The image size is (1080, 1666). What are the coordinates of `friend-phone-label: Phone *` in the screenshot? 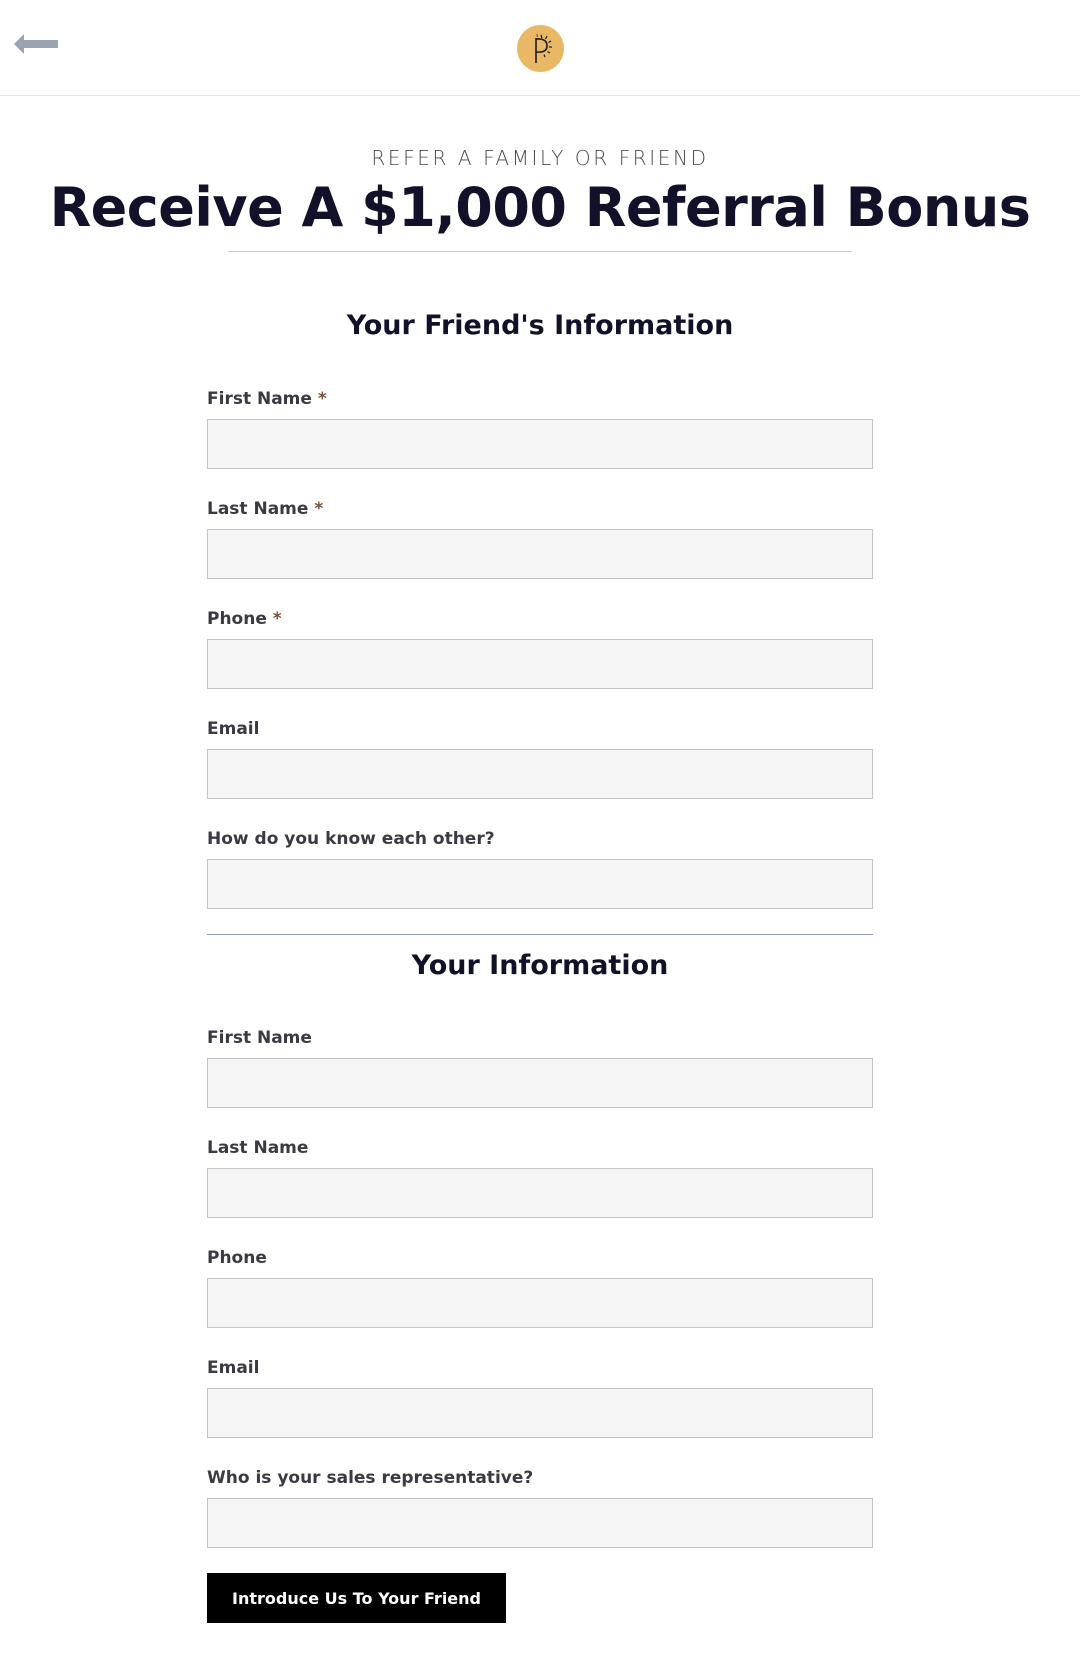 It's located at (244, 619).